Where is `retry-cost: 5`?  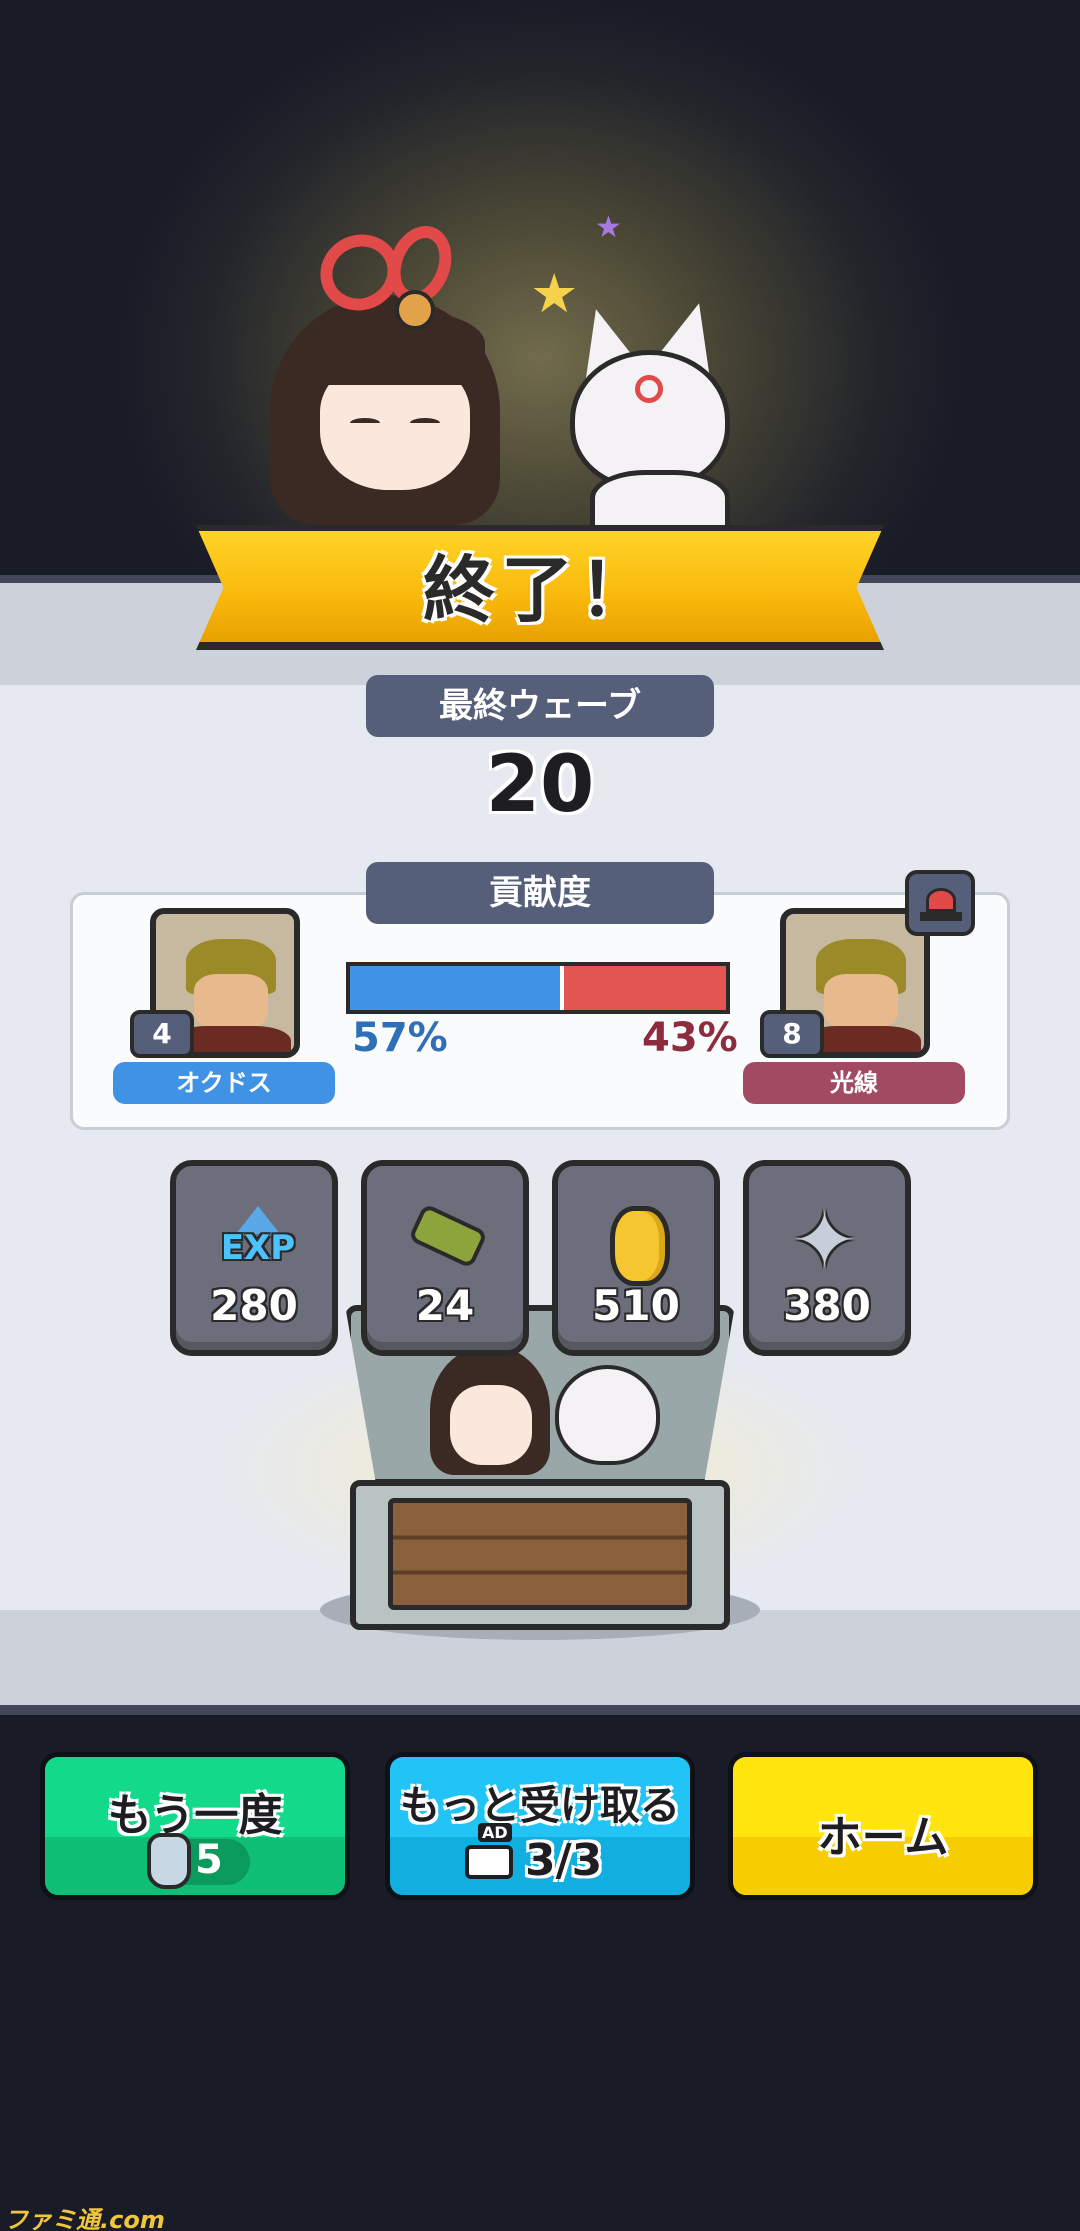
retry-cost: 5 is located at coordinates (209, 1860).